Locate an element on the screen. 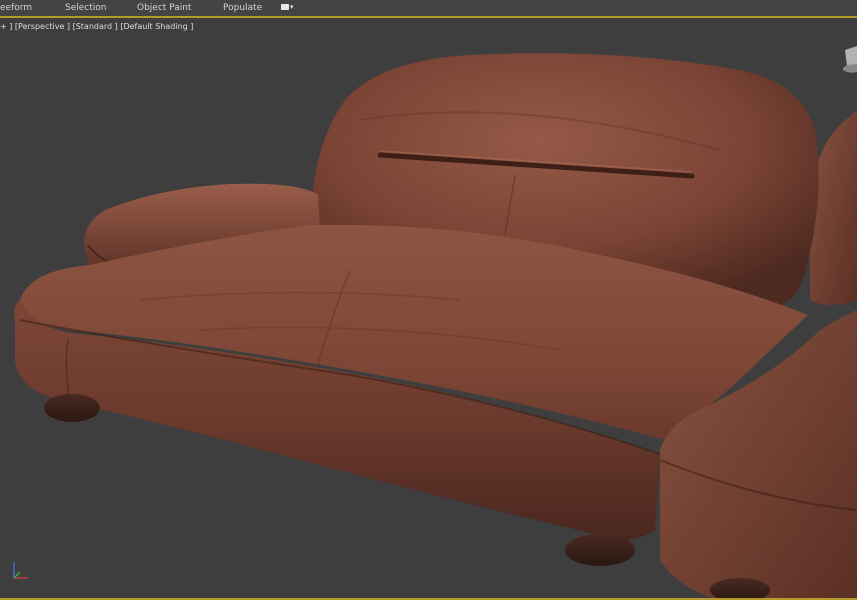 The image size is (857, 600). ribbon-bar: eeform Selection Object Paint Populate ▾ is located at coordinates (428, 9).